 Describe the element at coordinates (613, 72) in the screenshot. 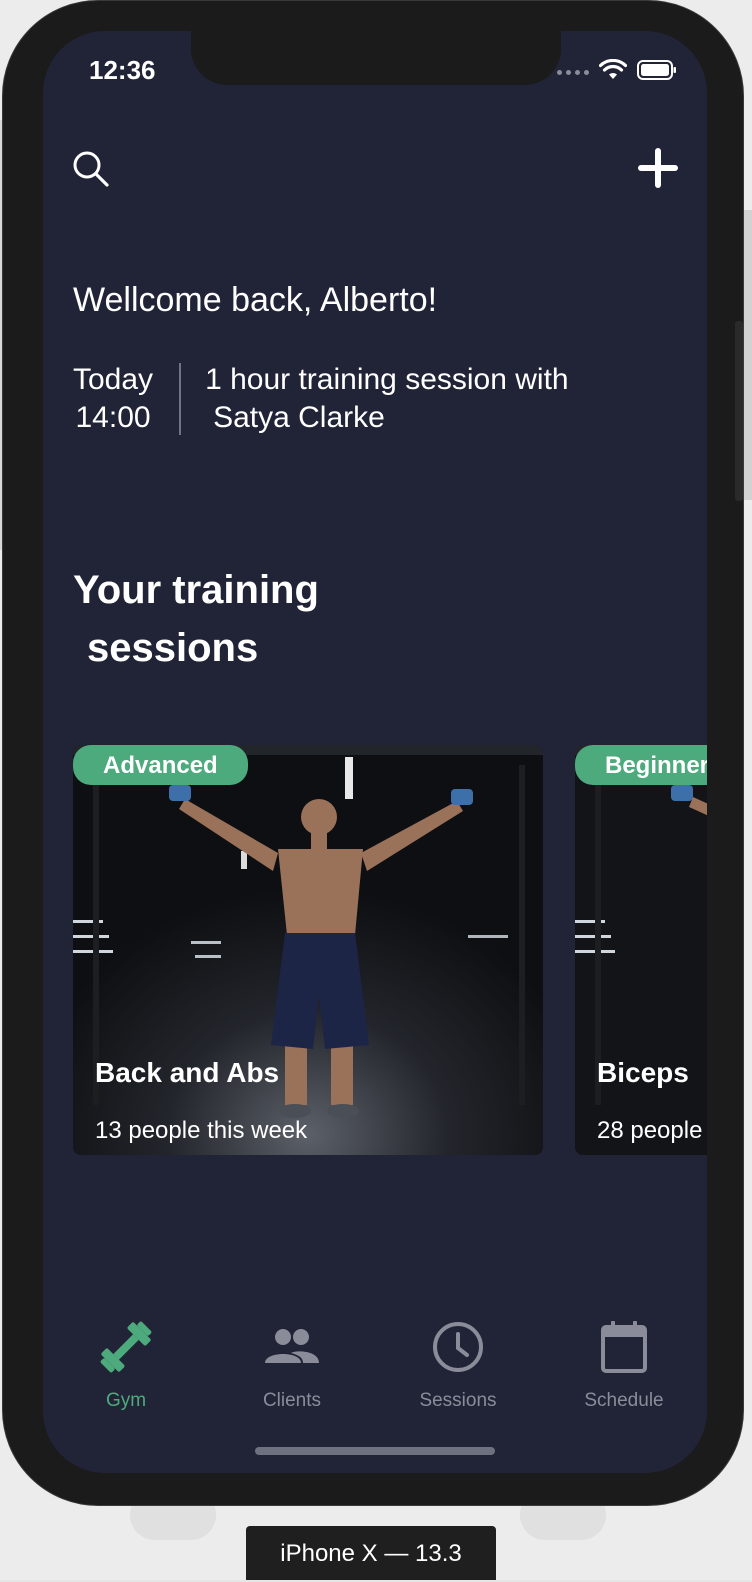

I see `wifi-icon` at that location.